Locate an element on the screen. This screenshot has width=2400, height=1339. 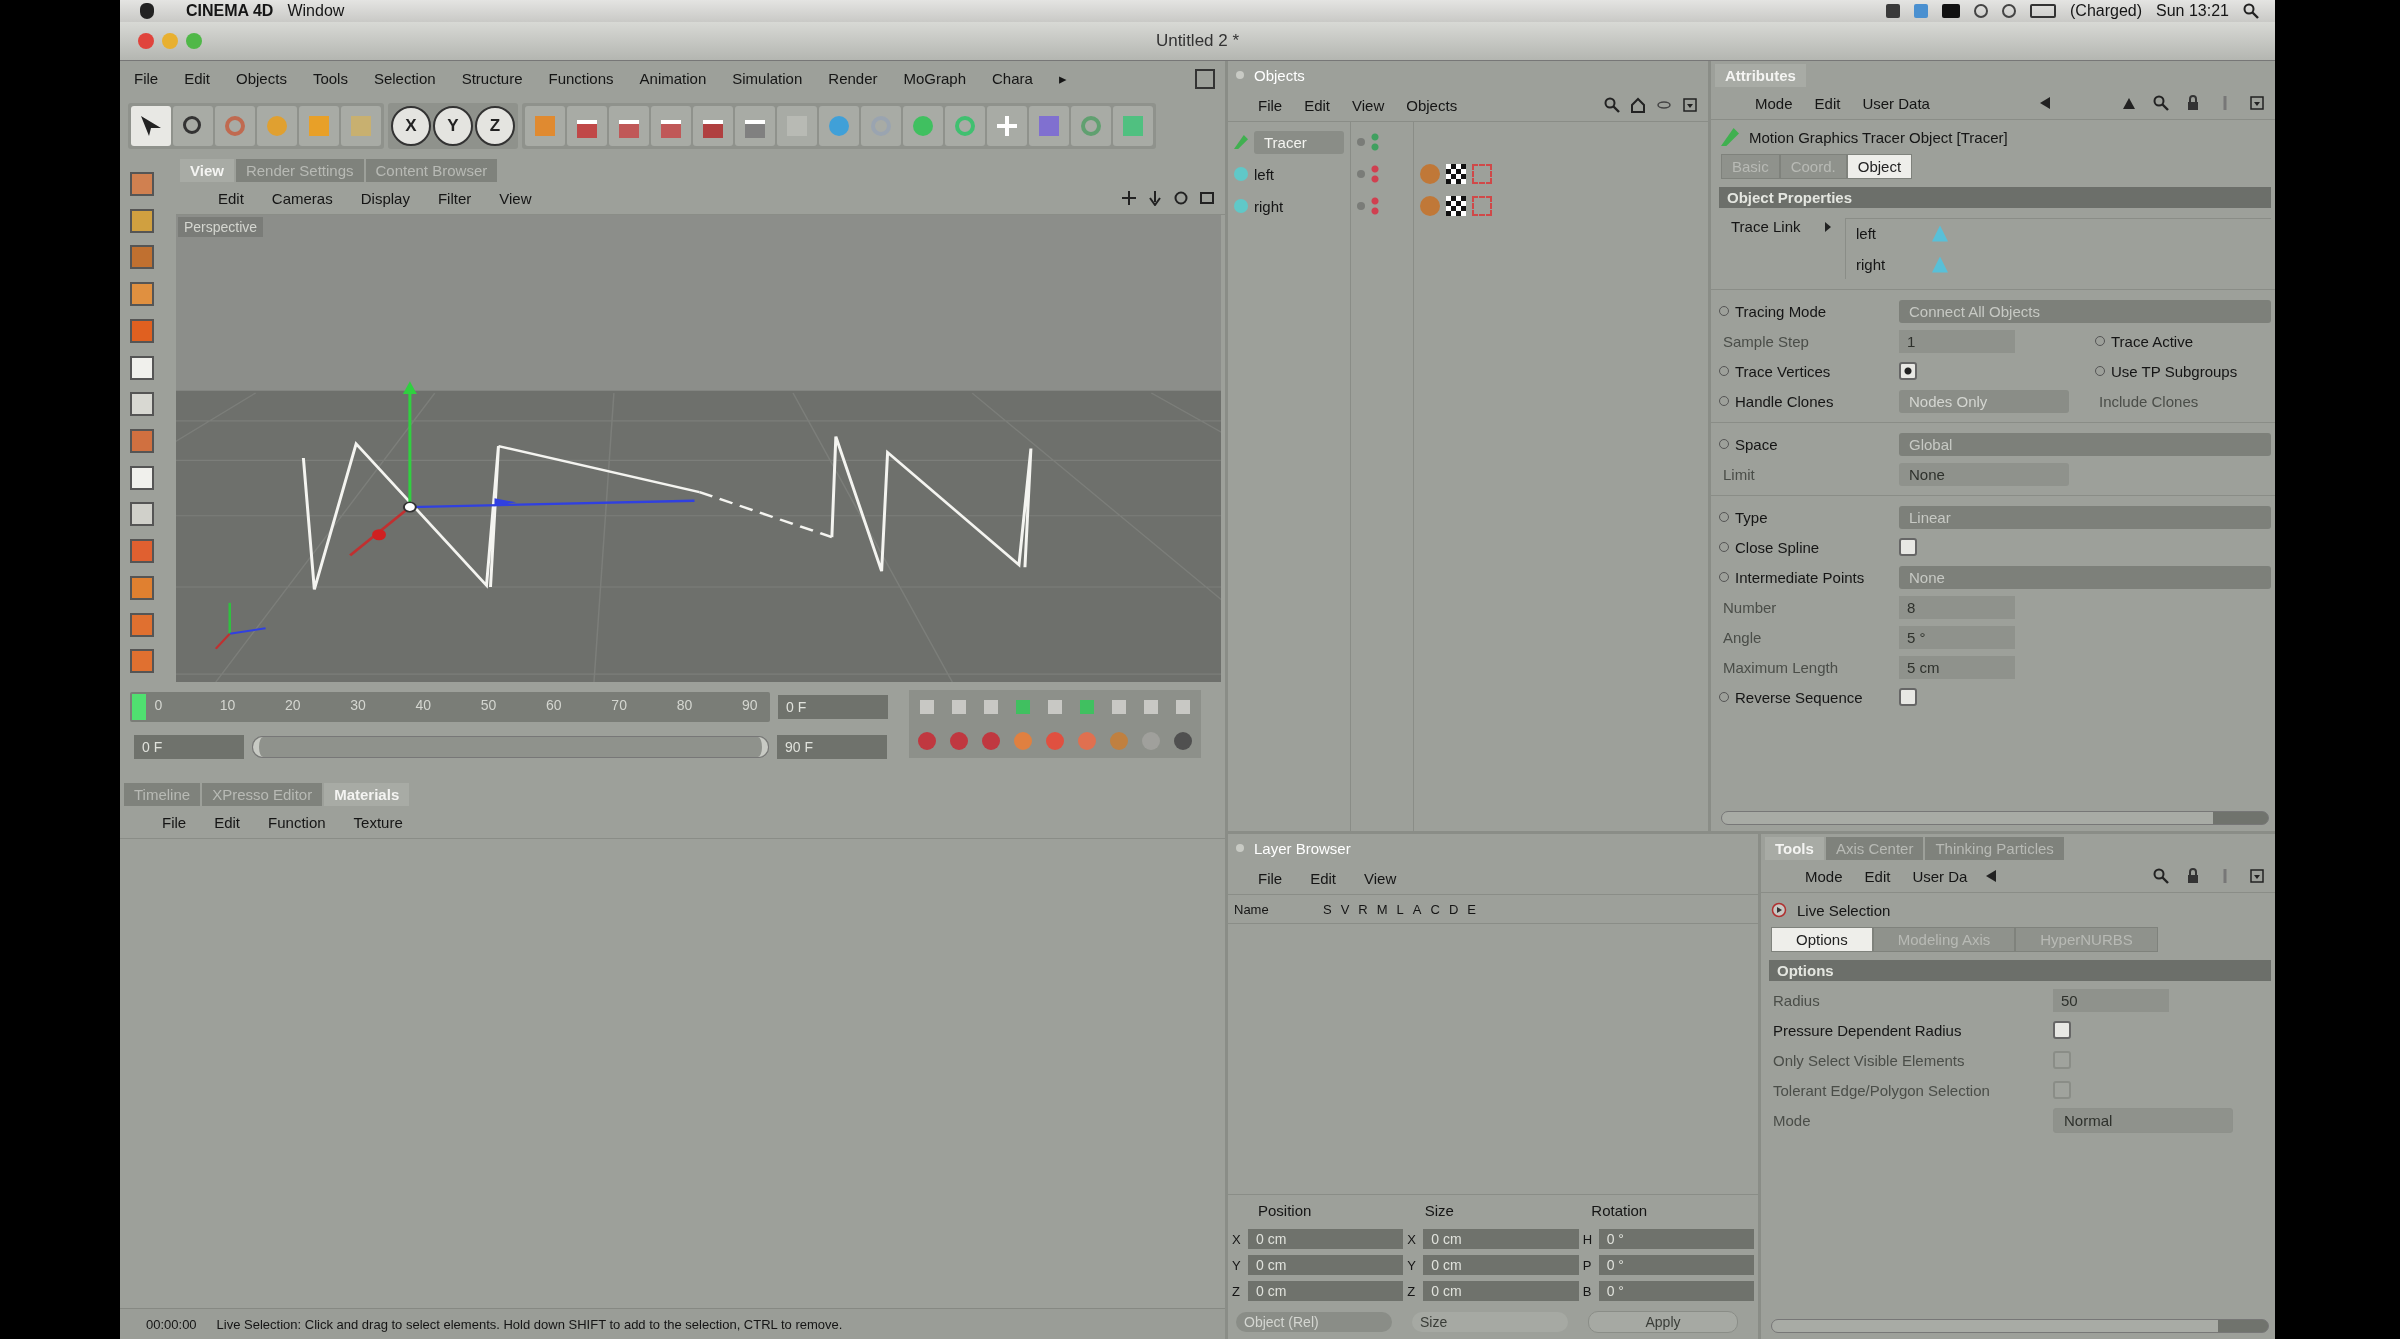
menu-item: Render is located at coordinates (853, 78).